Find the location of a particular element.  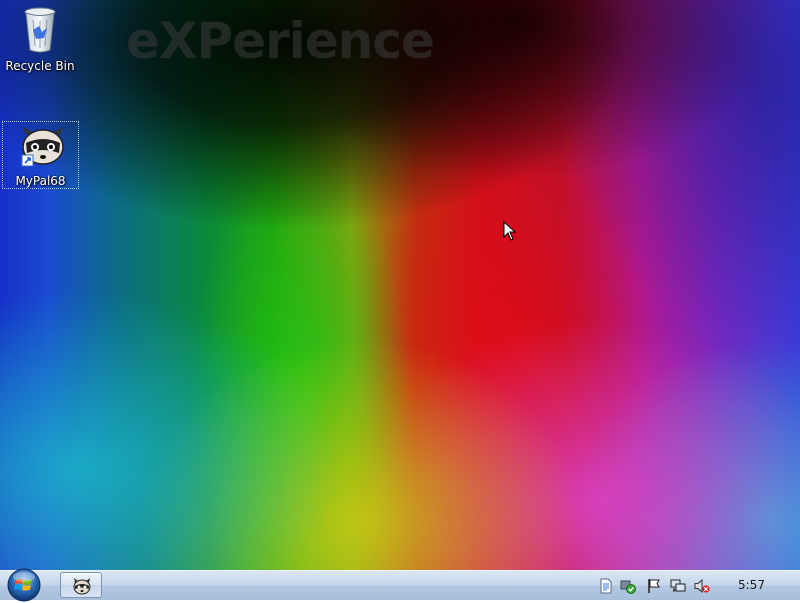

volume-muted-icon is located at coordinates (702, 586).